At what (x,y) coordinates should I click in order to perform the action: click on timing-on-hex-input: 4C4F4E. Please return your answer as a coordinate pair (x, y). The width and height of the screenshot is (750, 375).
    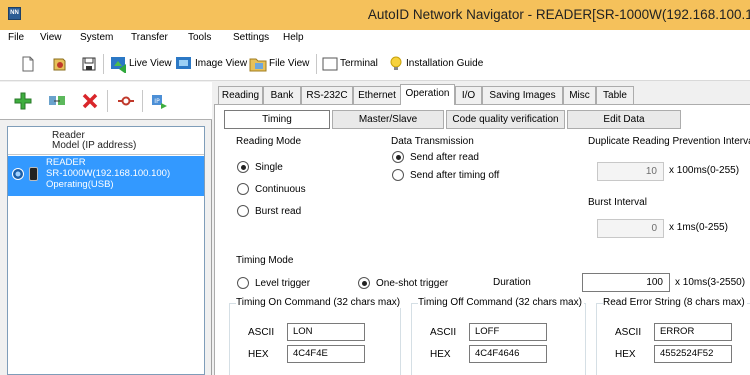
    Looking at the image, I should click on (326, 354).